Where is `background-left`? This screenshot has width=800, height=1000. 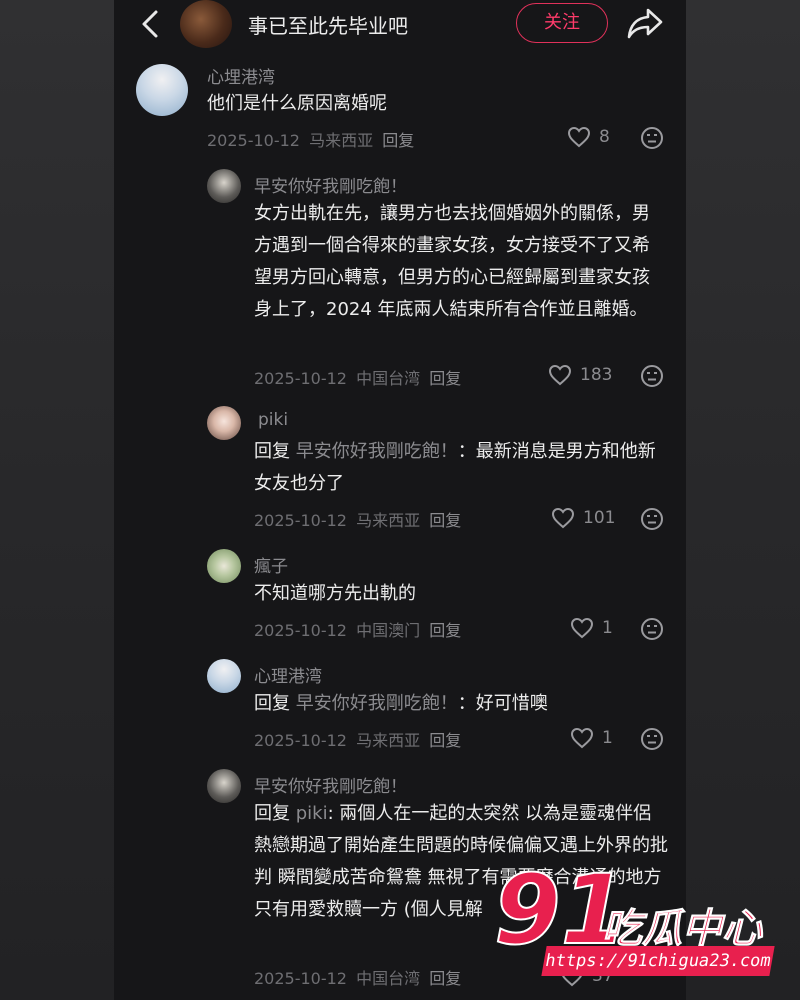
background-left is located at coordinates (57, 500).